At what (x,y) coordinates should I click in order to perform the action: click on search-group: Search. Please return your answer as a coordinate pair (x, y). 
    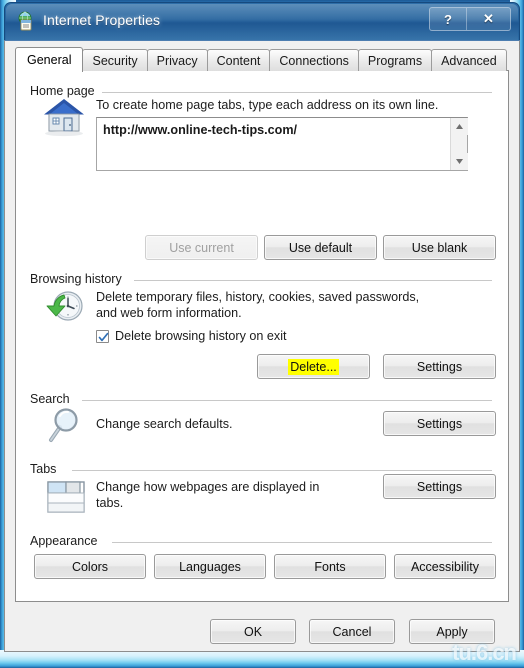
    Looking at the image, I should click on (261, 400).